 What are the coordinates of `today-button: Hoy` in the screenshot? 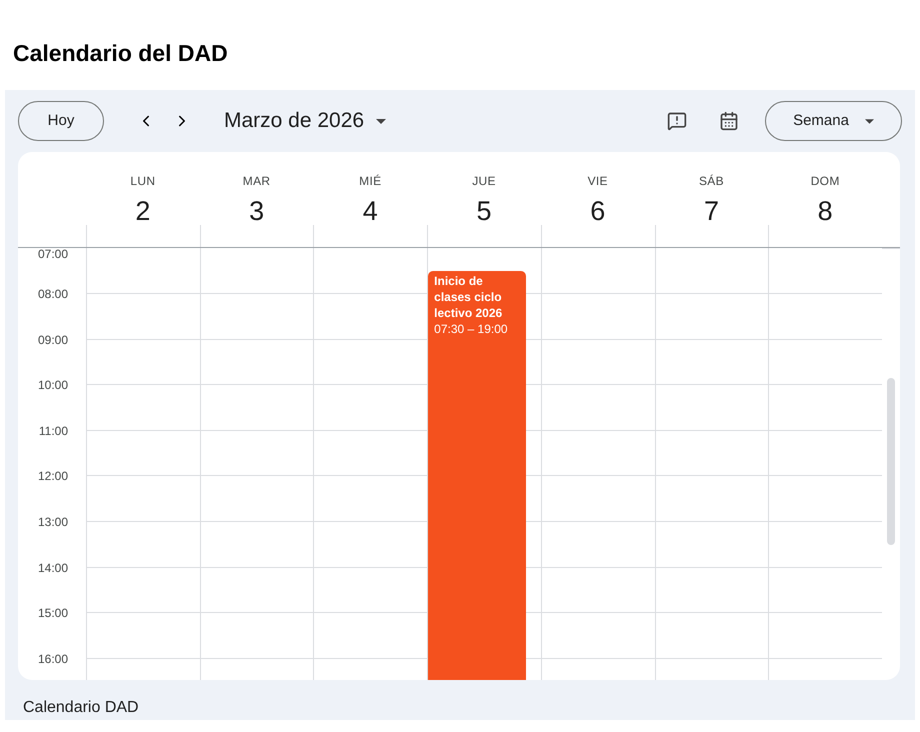 It's located at (61, 121).